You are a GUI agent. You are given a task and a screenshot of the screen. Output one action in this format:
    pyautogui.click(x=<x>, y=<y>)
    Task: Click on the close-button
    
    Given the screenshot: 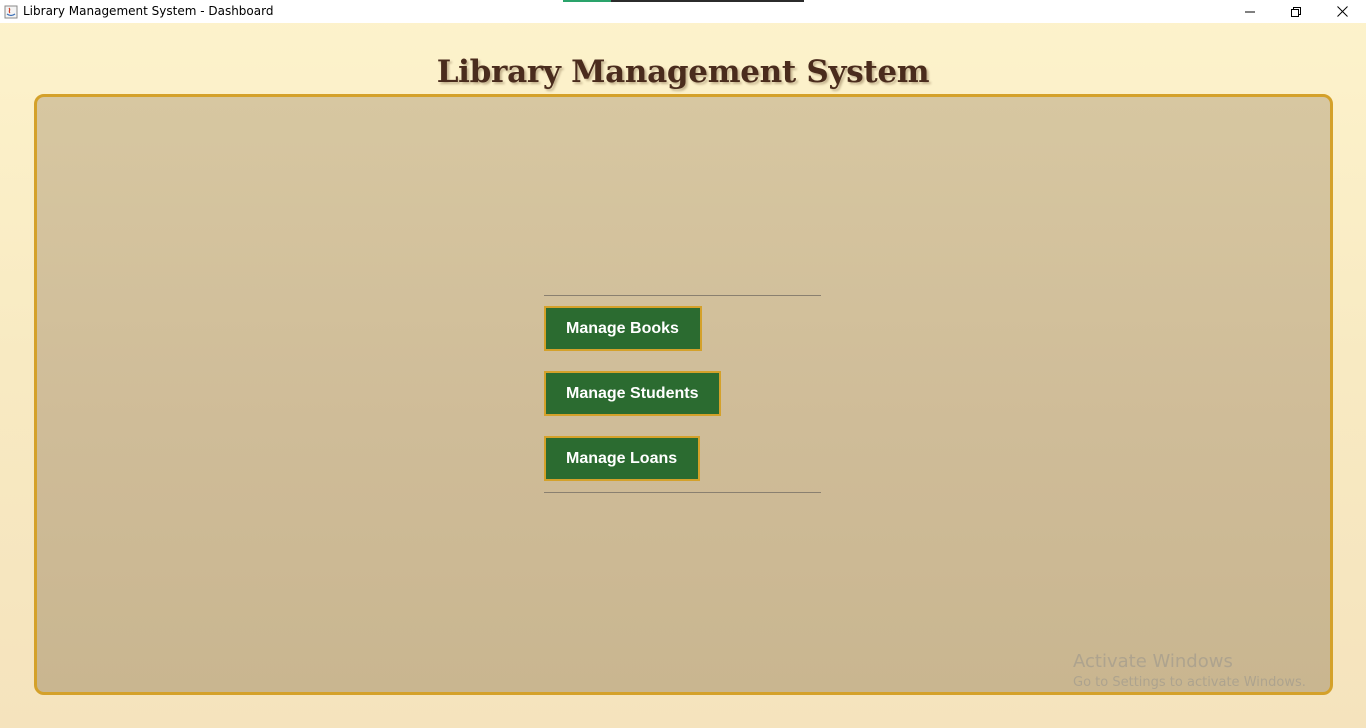 What is the action you would take?
    pyautogui.click(x=1342, y=11)
    